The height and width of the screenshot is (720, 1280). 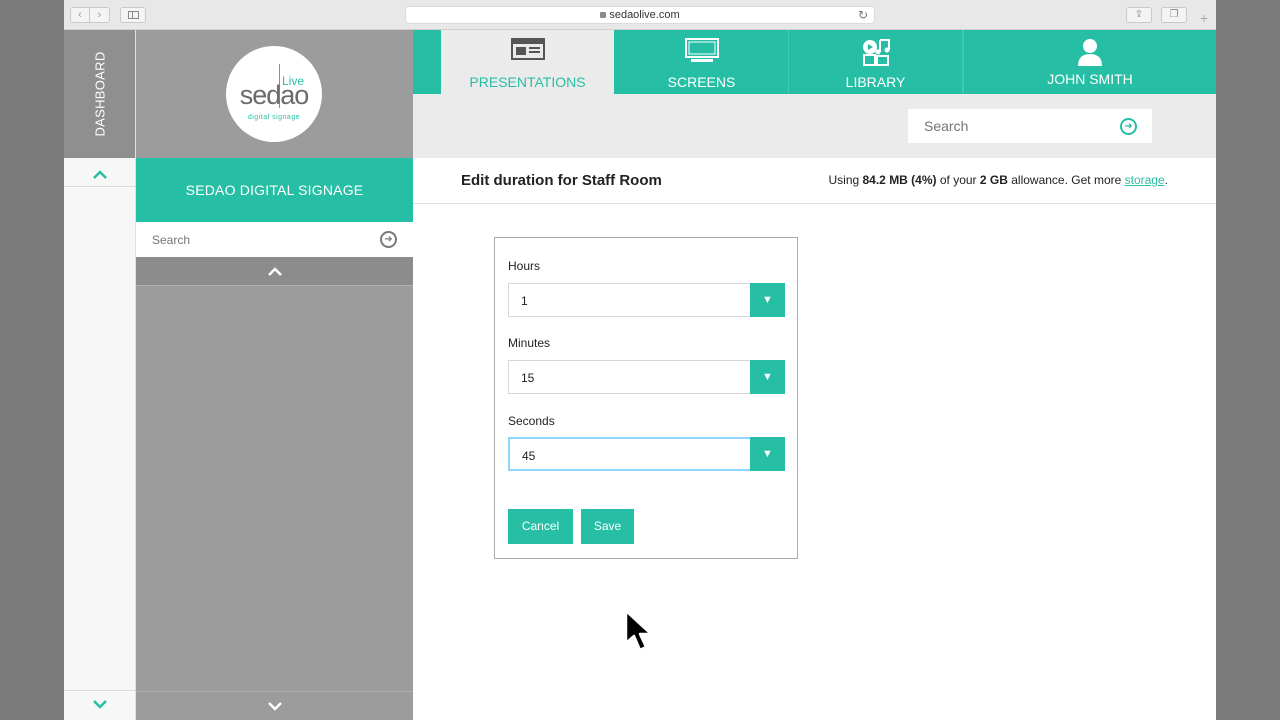 I want to click on sidebar-scroll-up-button, so click(x=274, y=271).